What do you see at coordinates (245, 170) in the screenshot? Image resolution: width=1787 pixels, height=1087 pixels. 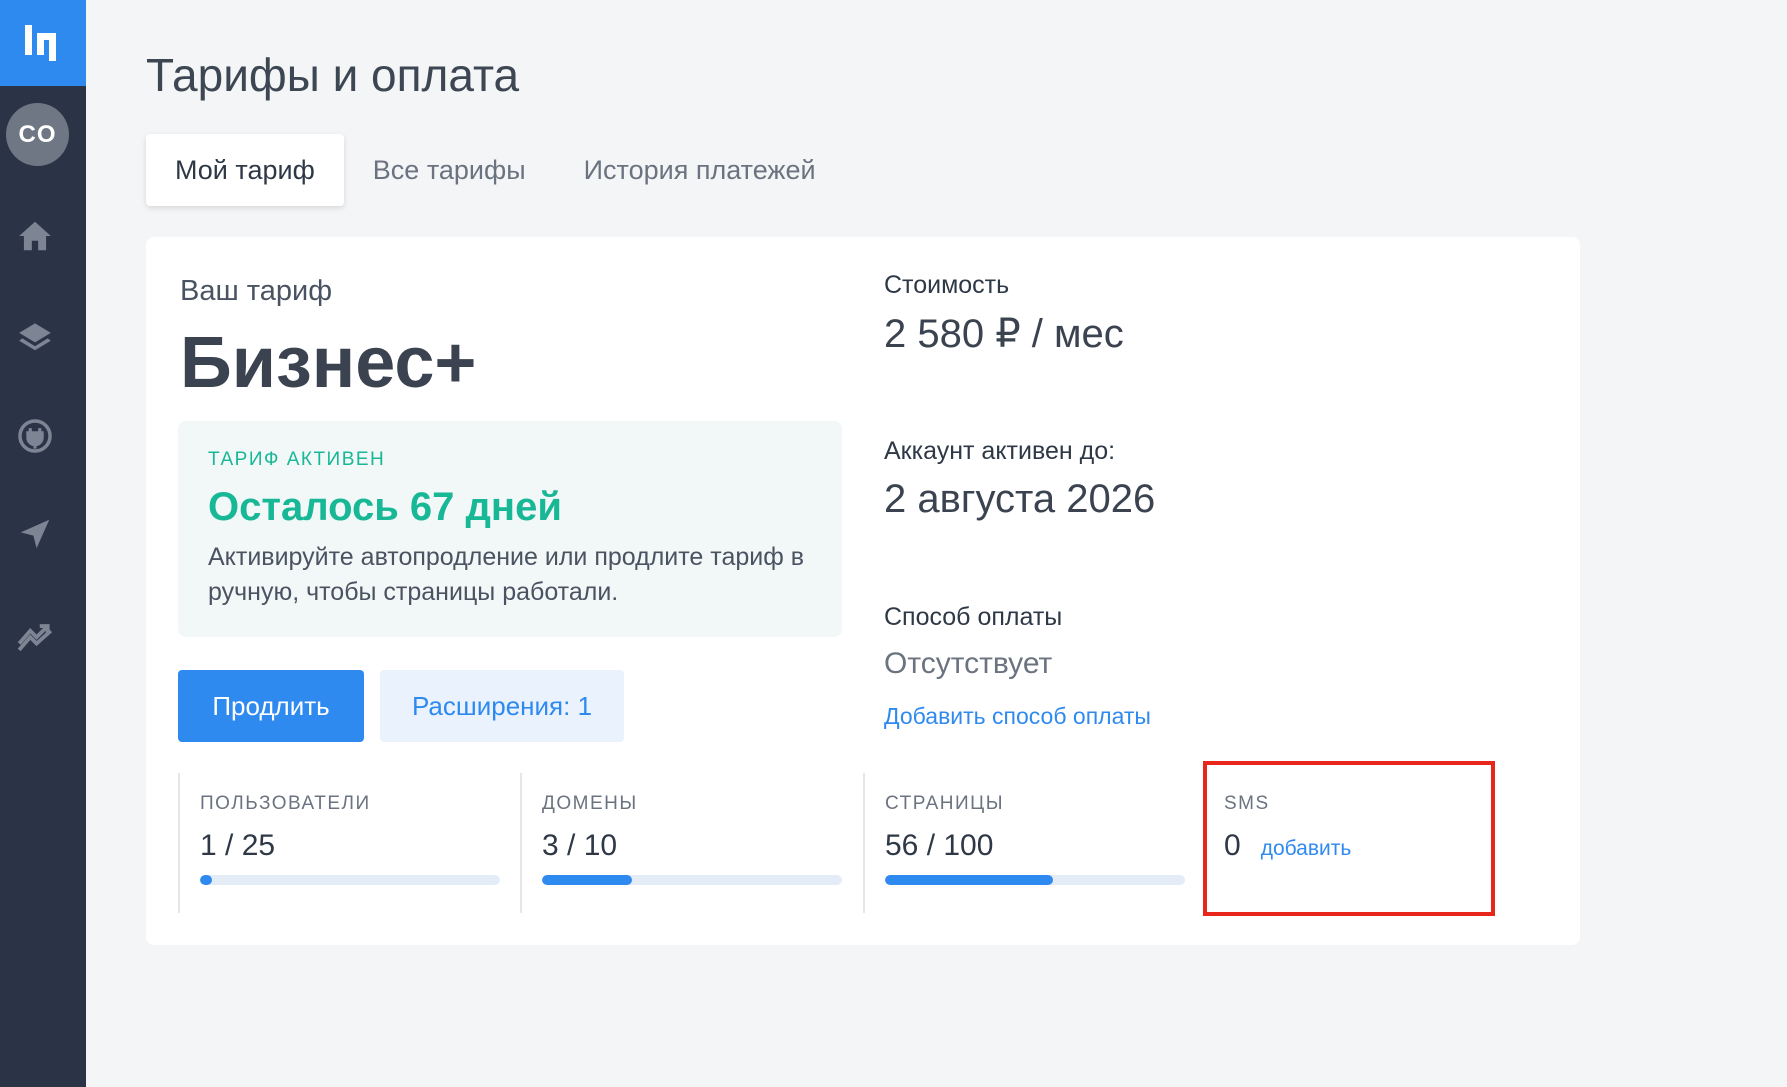 I see `tab-my-plan: Мой тариф` at bounding box center [245, 170].